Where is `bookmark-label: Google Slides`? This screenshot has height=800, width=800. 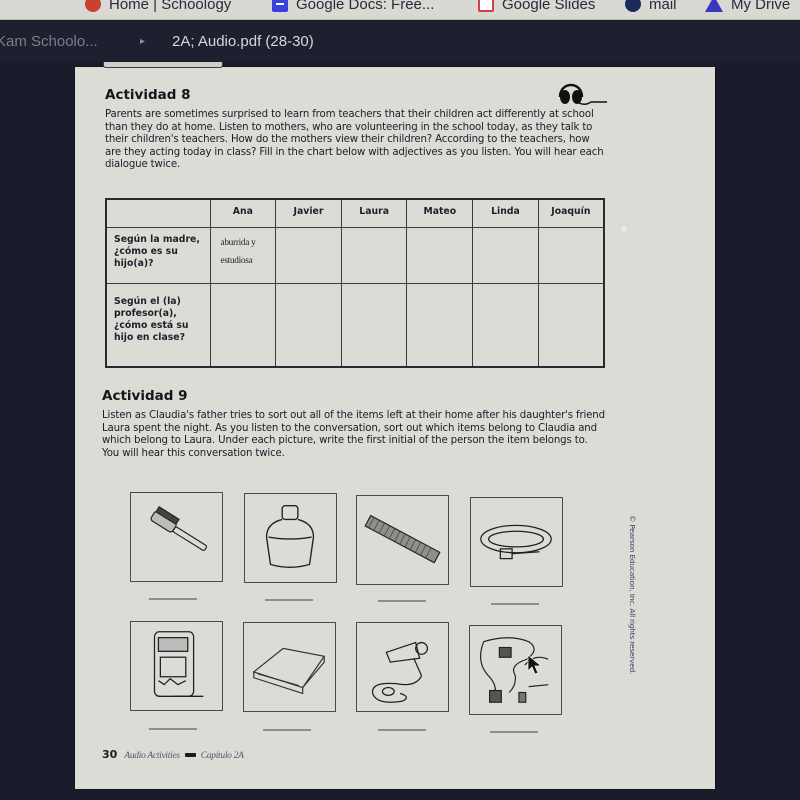
bookmark-label: Google Slides is located at coordinates (549, 6).